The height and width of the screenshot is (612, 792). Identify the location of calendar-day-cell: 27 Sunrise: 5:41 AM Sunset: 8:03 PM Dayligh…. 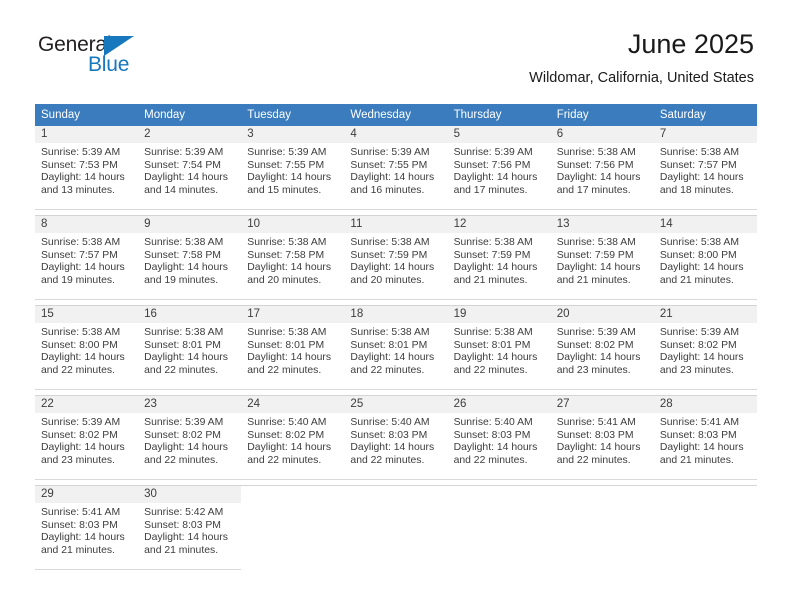
(602, 437).